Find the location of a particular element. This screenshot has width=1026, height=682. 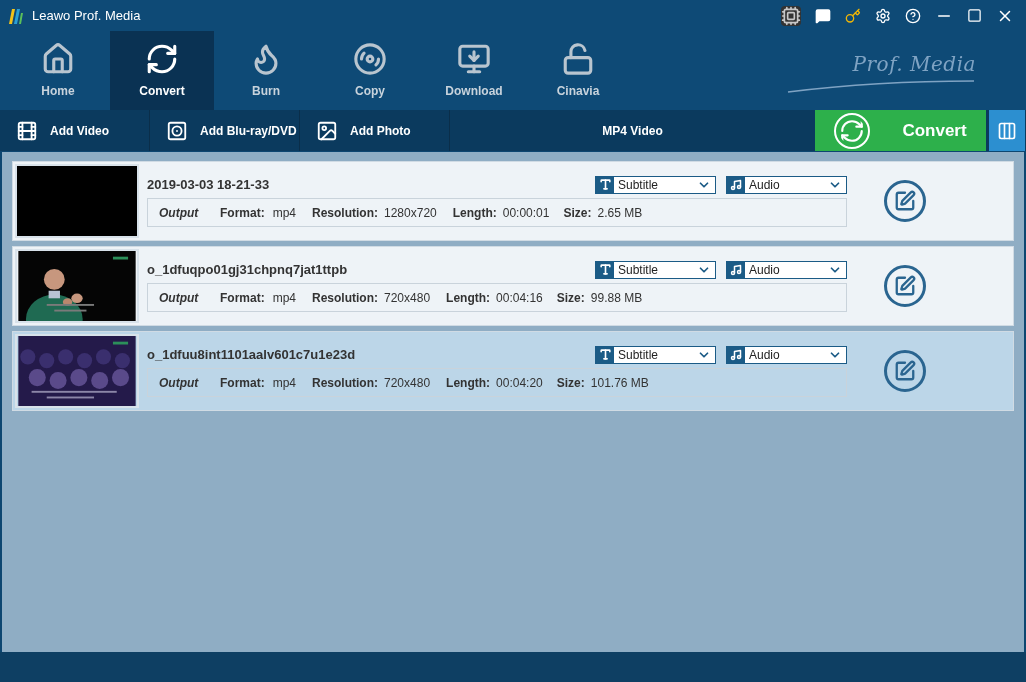

nav-tab: Home is located at coordinates (58, 70).